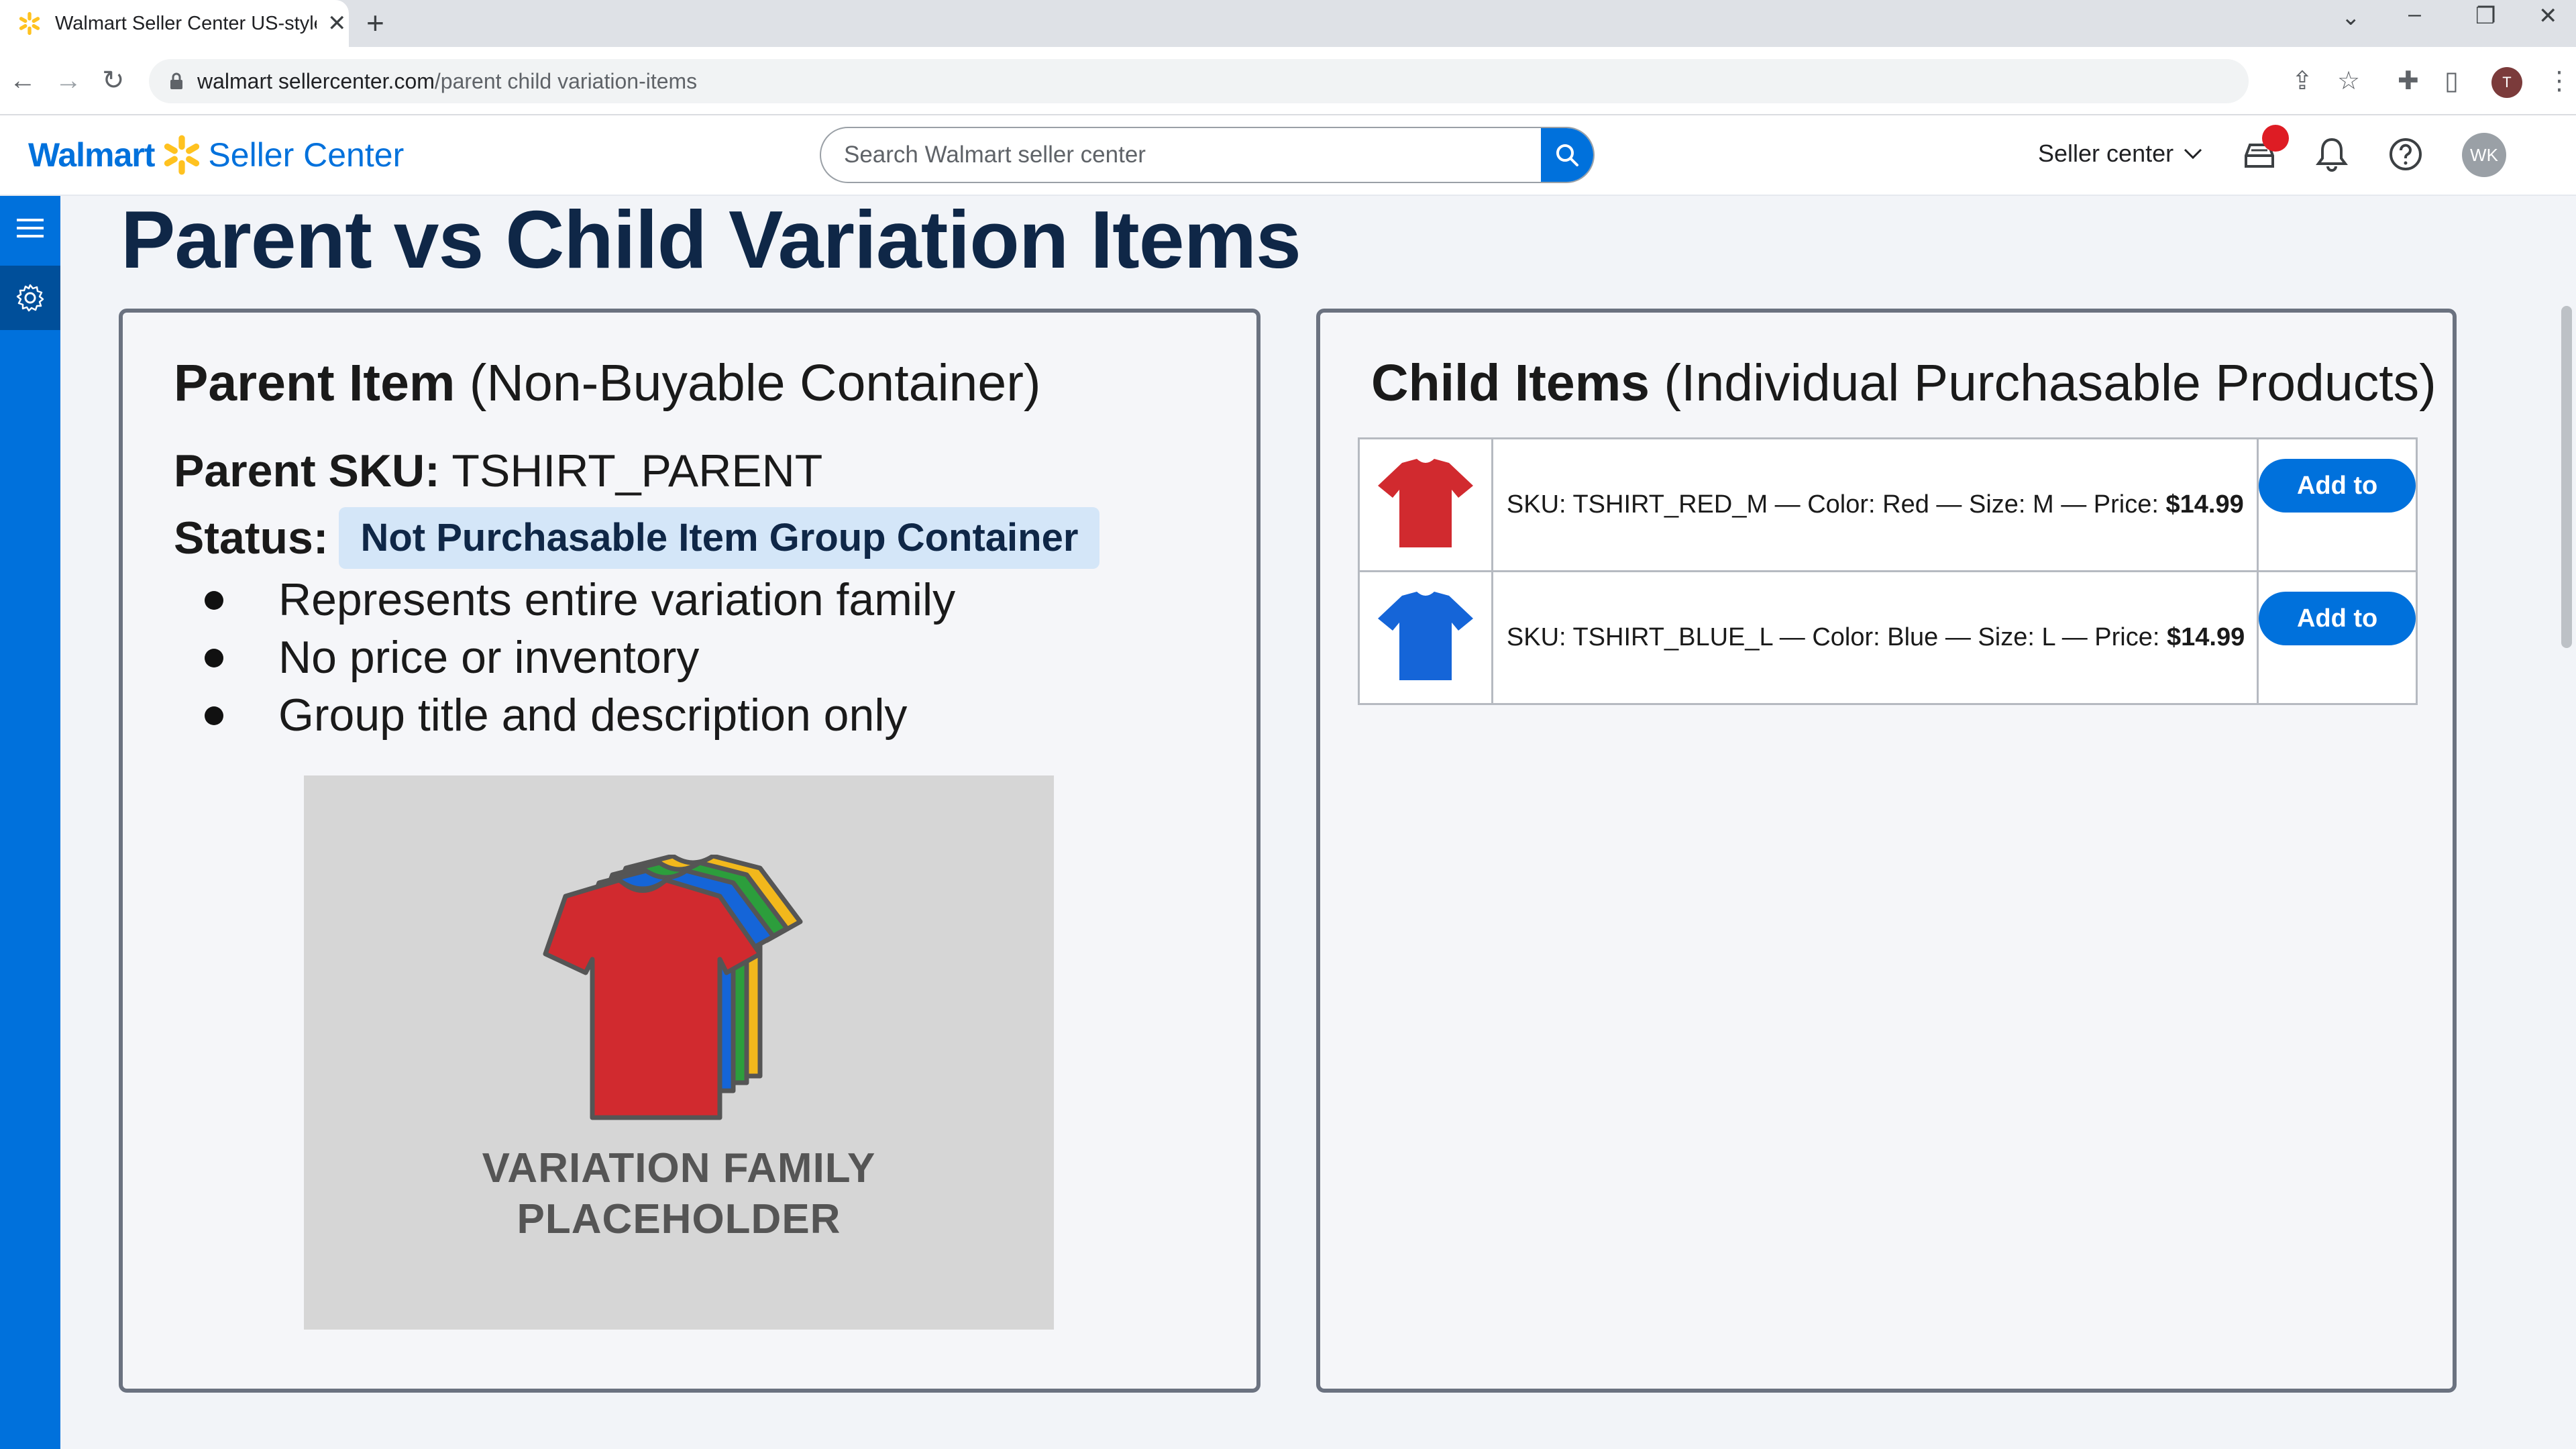 This screenshot has width=2576, height=1449. I want to click on placeholder-caption: VARIATION FAMILY PLACEHOLDER, so click(679, 1193).